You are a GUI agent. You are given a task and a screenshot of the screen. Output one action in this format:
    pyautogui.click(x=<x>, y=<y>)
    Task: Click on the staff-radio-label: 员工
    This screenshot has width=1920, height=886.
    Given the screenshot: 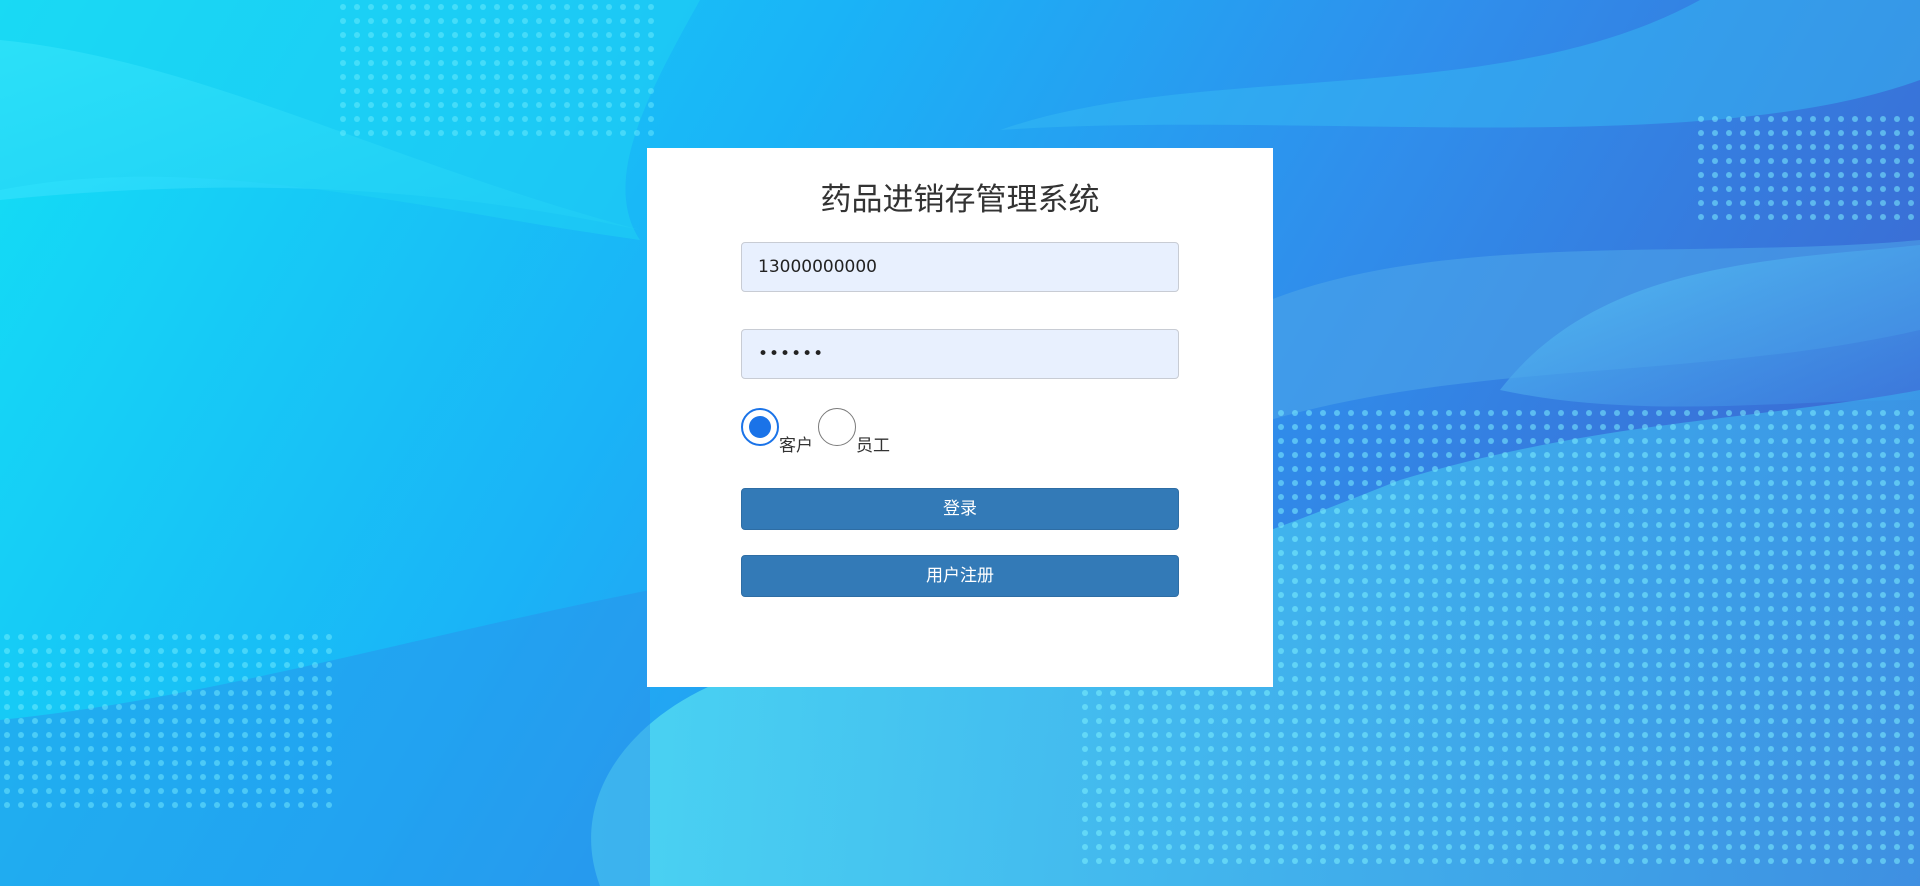 What is the action you would take?
    pyautogui.click(x=873, y=446)
    